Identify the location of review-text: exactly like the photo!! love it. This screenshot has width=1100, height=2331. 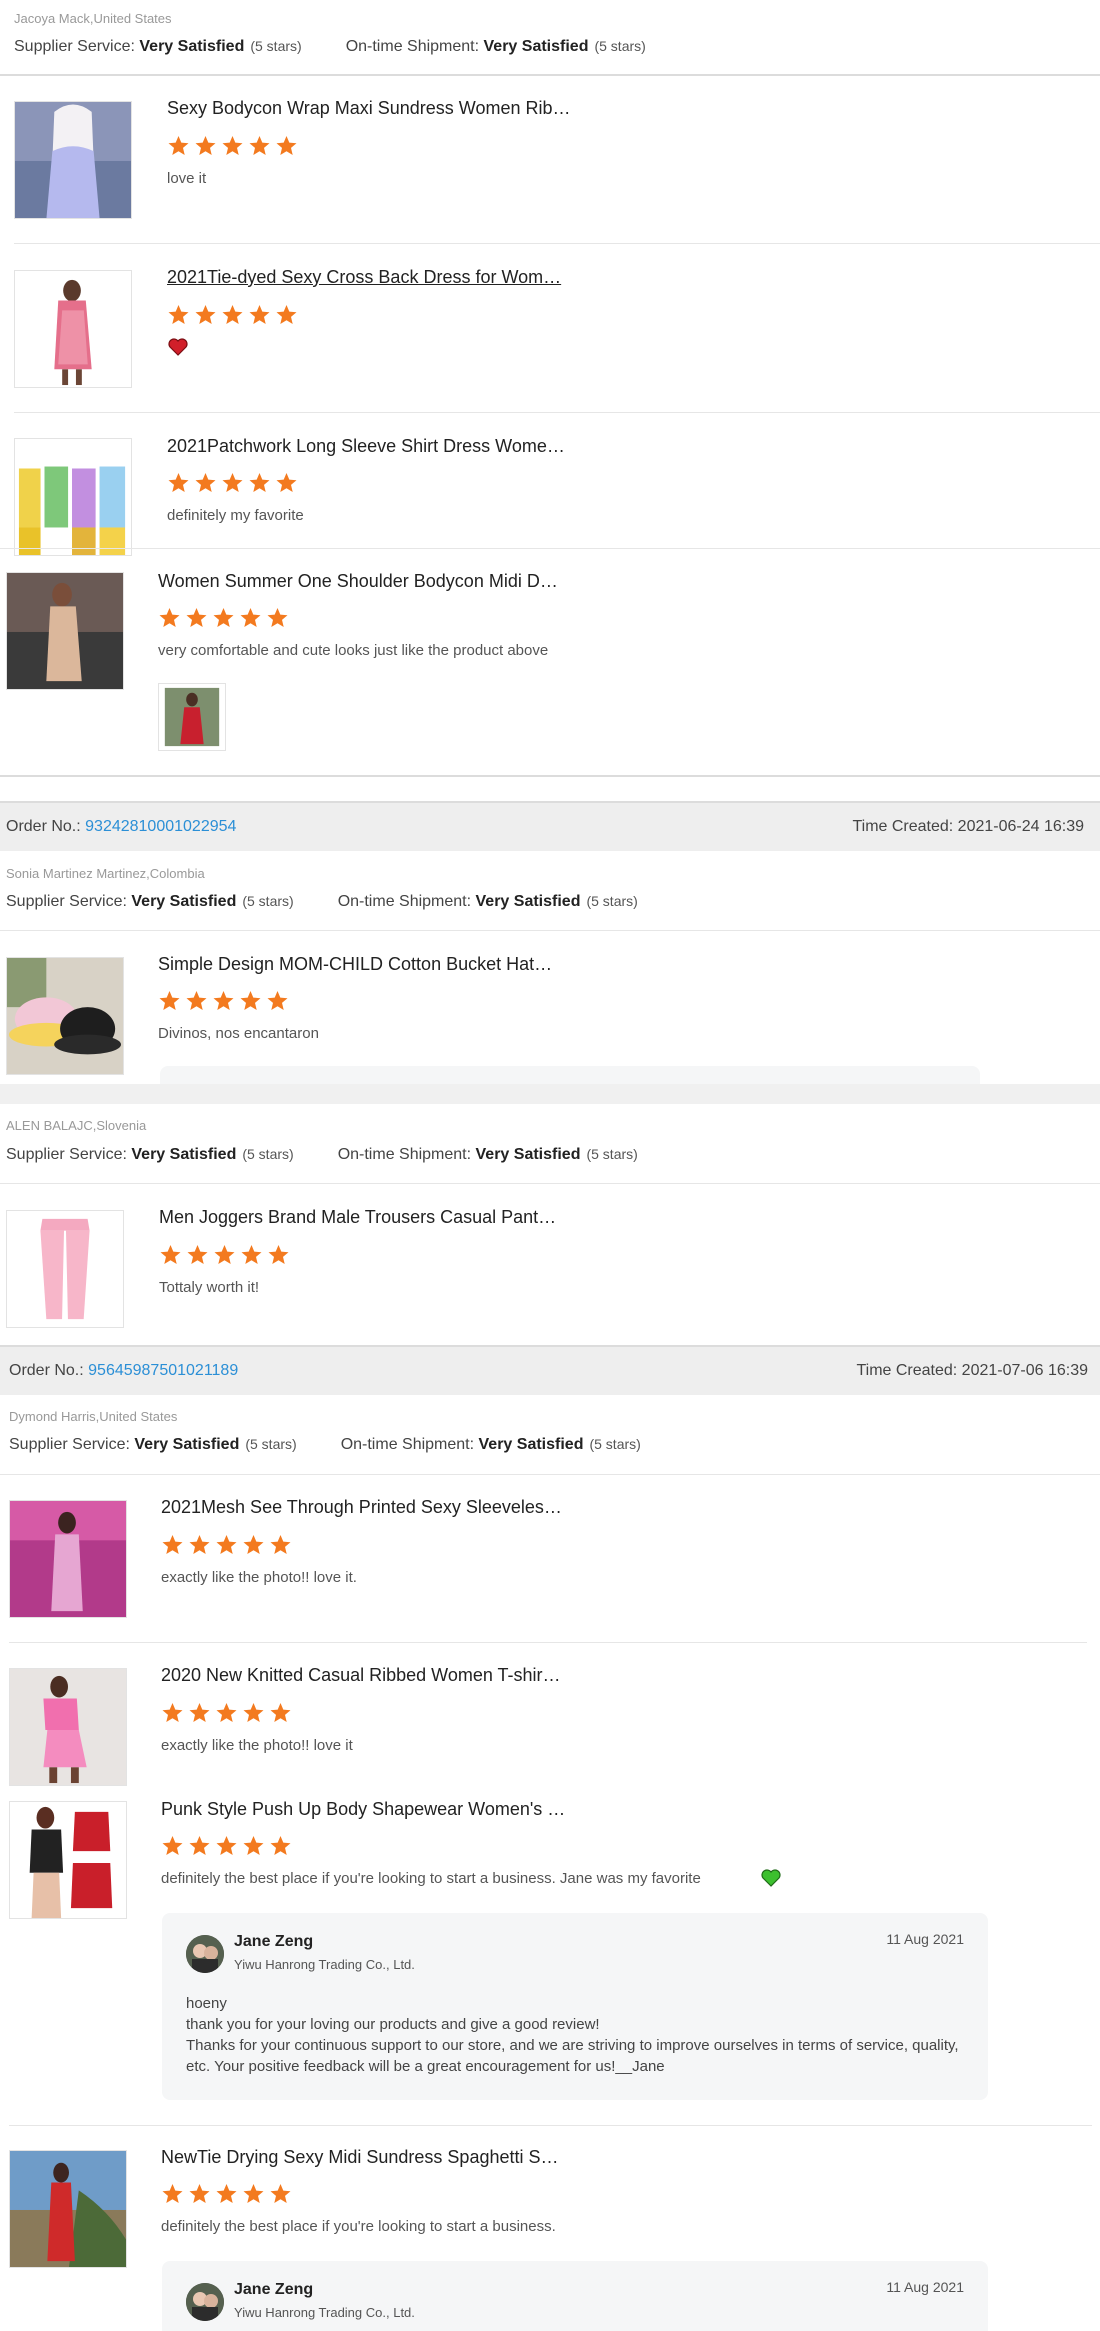
(257, 1745).